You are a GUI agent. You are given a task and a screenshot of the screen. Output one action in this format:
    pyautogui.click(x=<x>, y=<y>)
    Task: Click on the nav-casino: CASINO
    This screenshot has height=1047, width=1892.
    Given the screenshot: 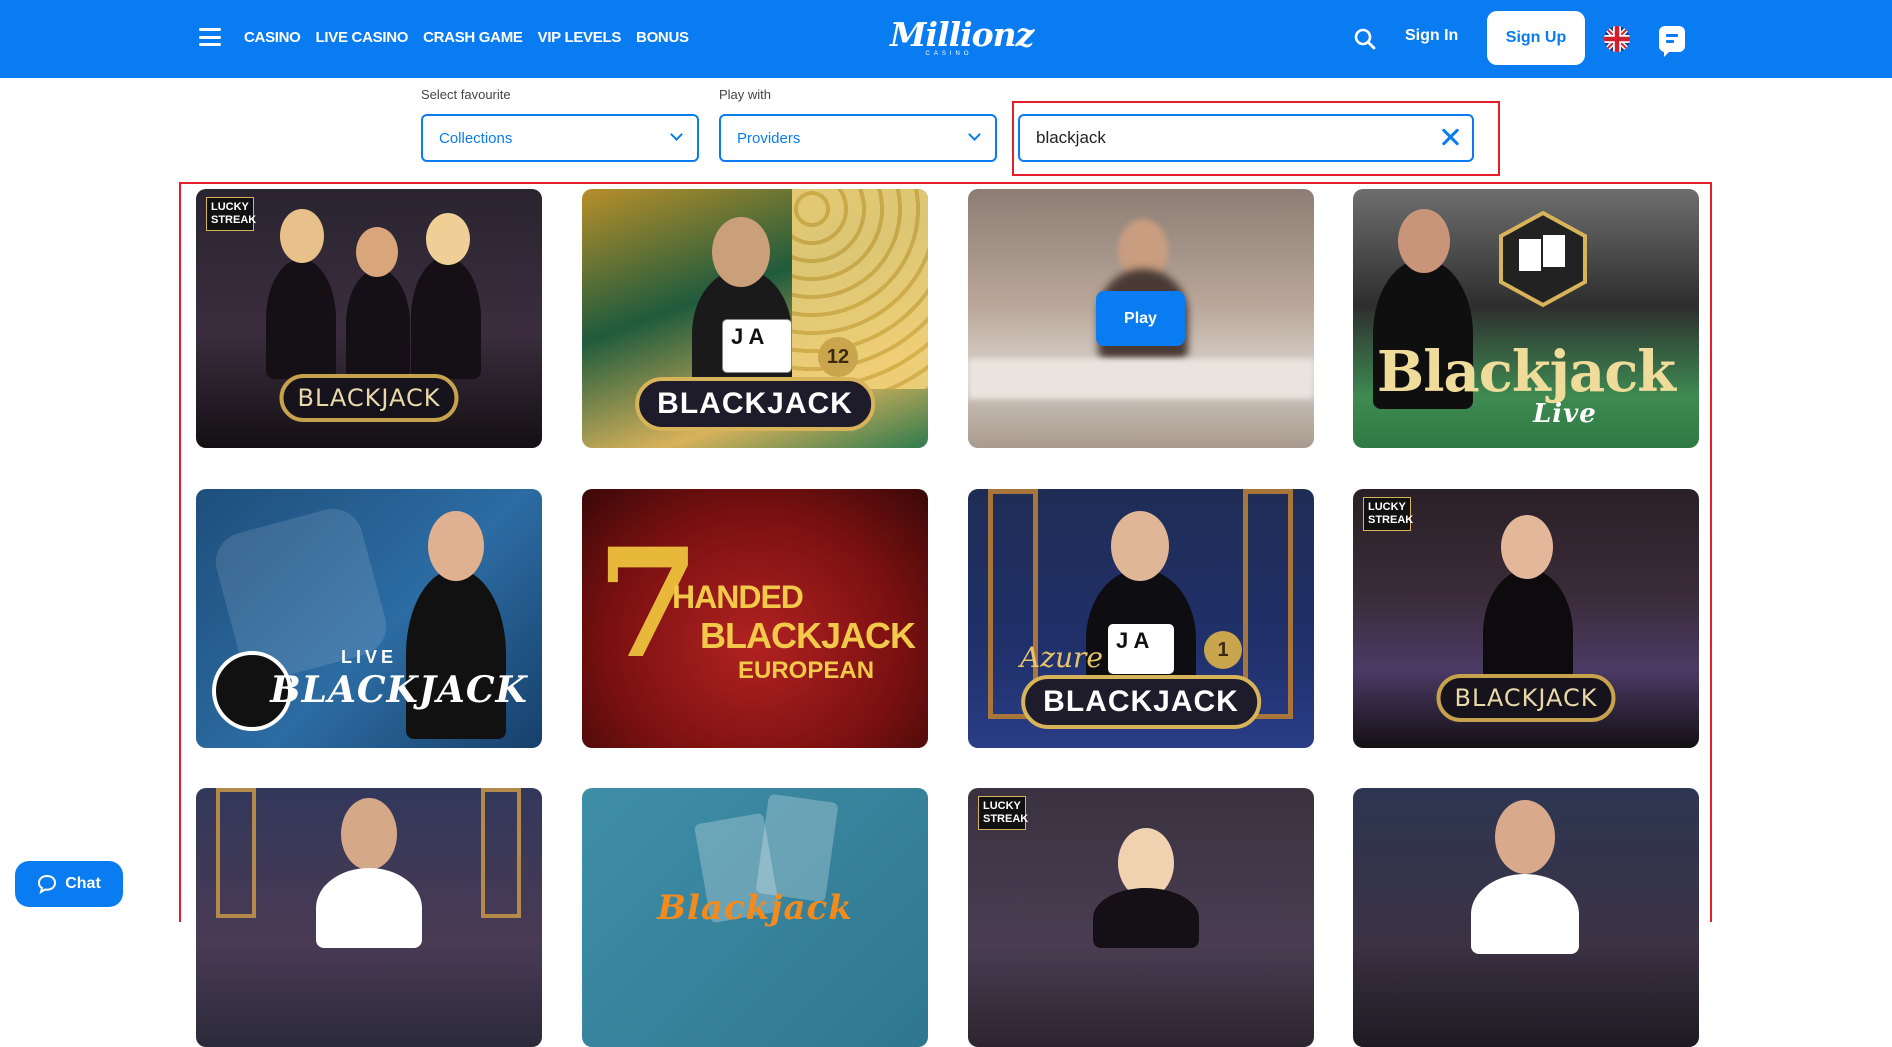 What is the action you would take?
    pyautogui.click(x=272, y=37)
    